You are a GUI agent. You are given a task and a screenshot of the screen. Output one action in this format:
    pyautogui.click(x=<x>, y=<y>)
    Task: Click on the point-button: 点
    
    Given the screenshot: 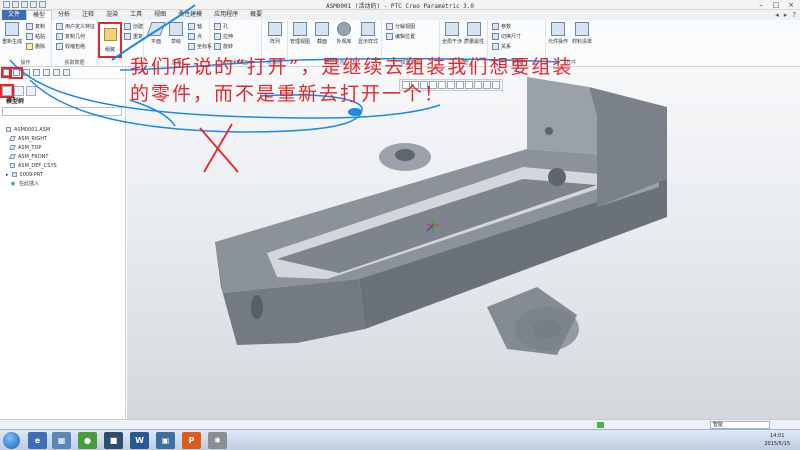 What is the action you would take?
    pyautogui.click(x=195, y=36)
    